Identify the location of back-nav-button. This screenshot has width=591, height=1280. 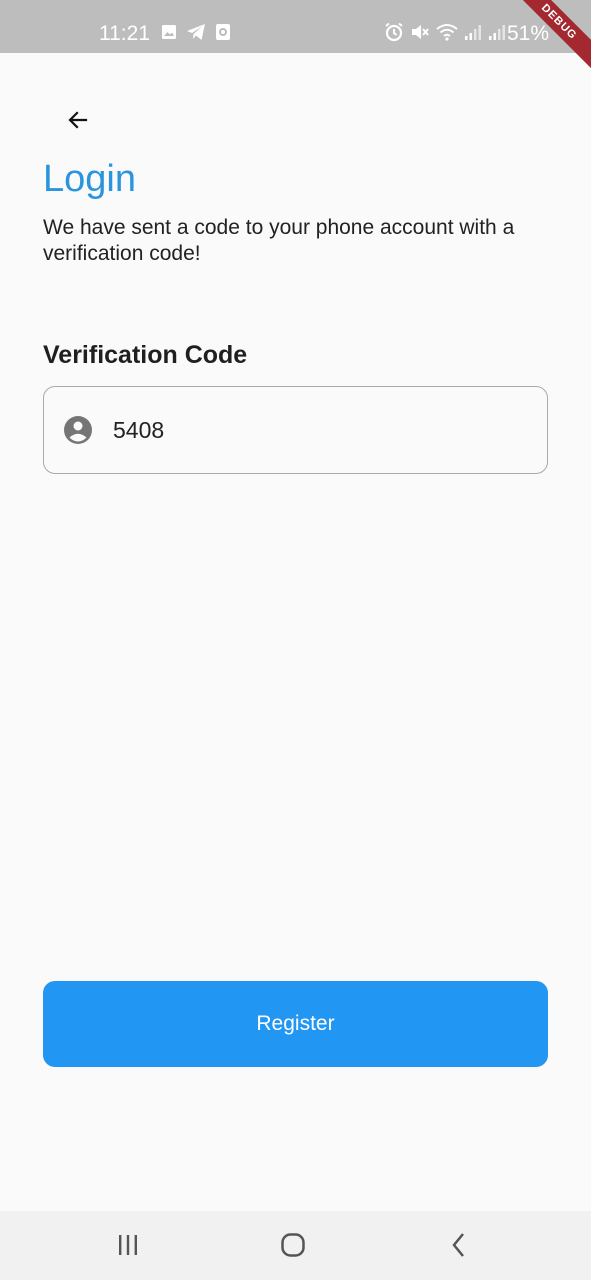
(459, 1247).